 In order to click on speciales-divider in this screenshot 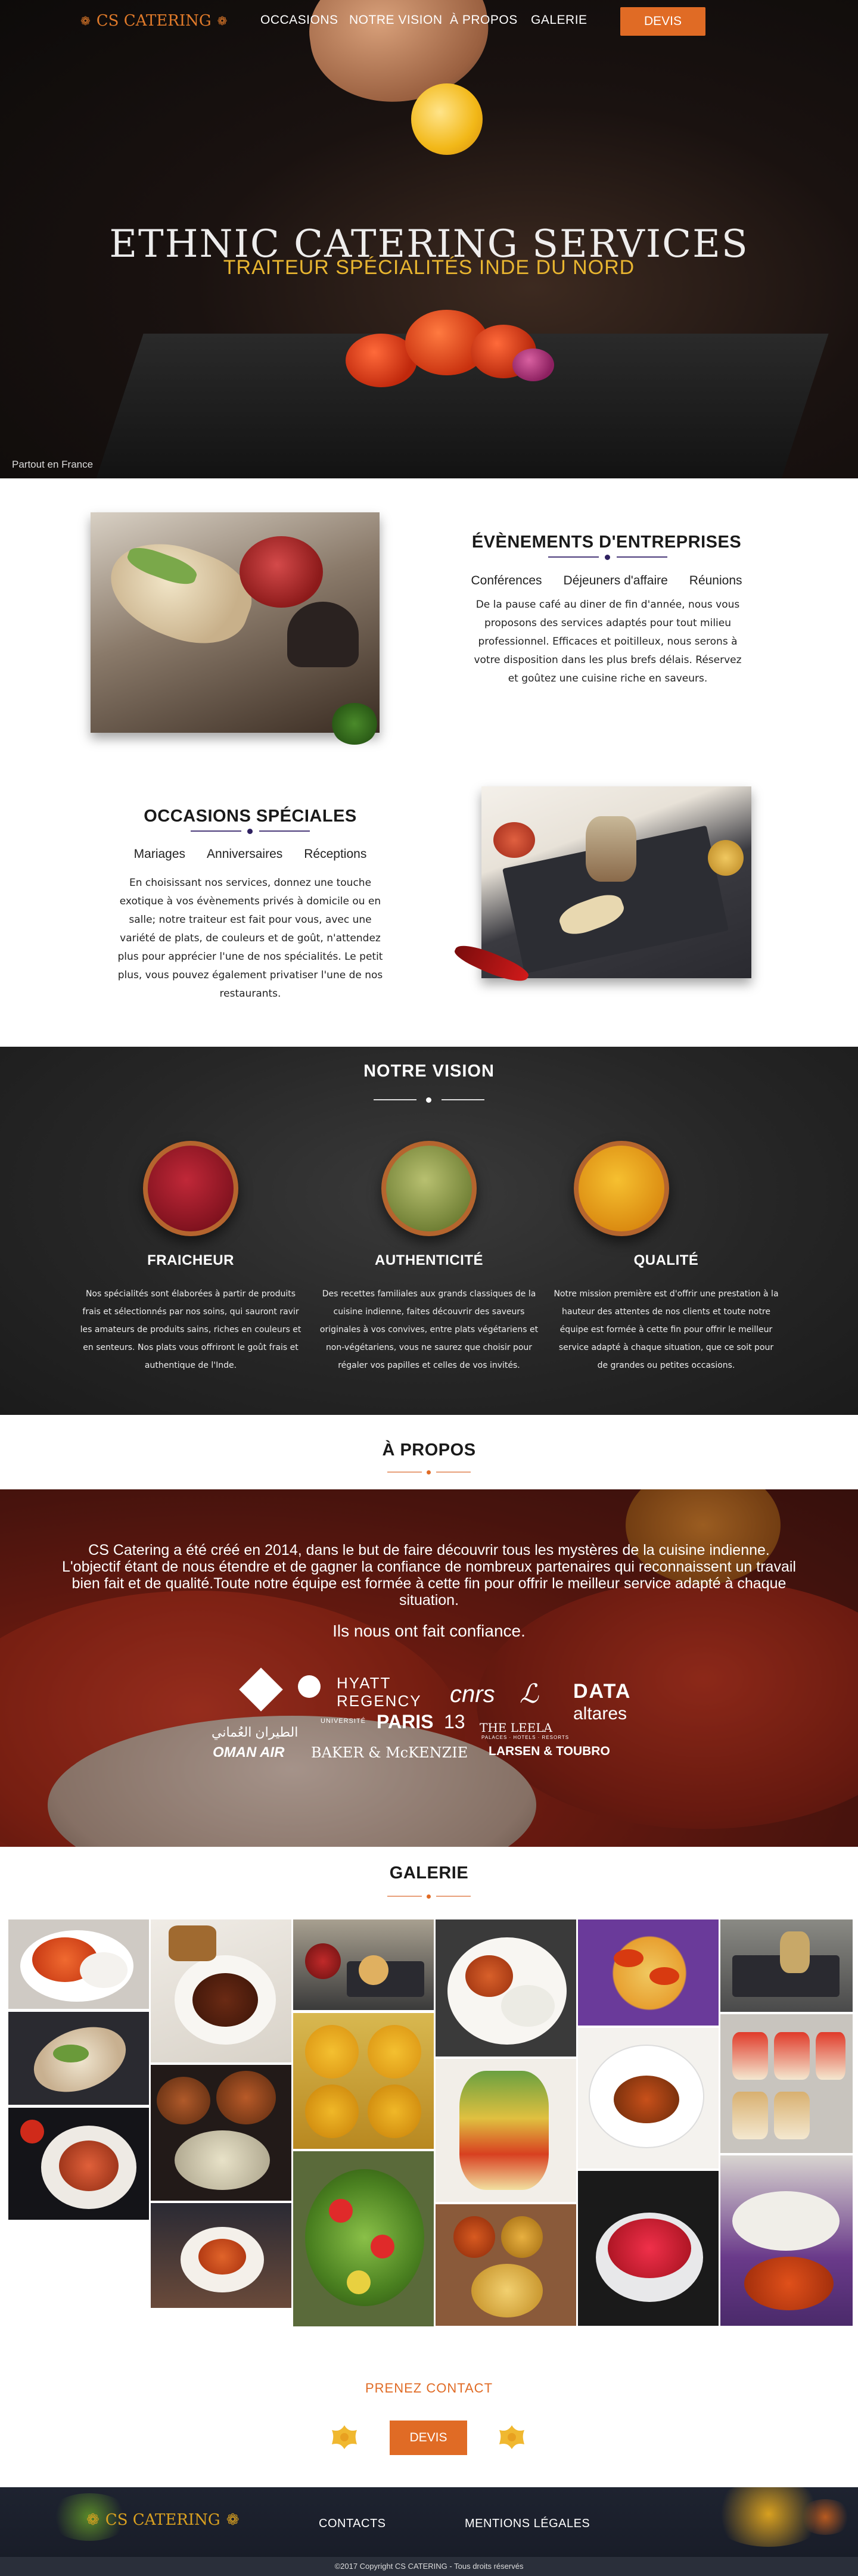, I will do `click(250, 831)`.